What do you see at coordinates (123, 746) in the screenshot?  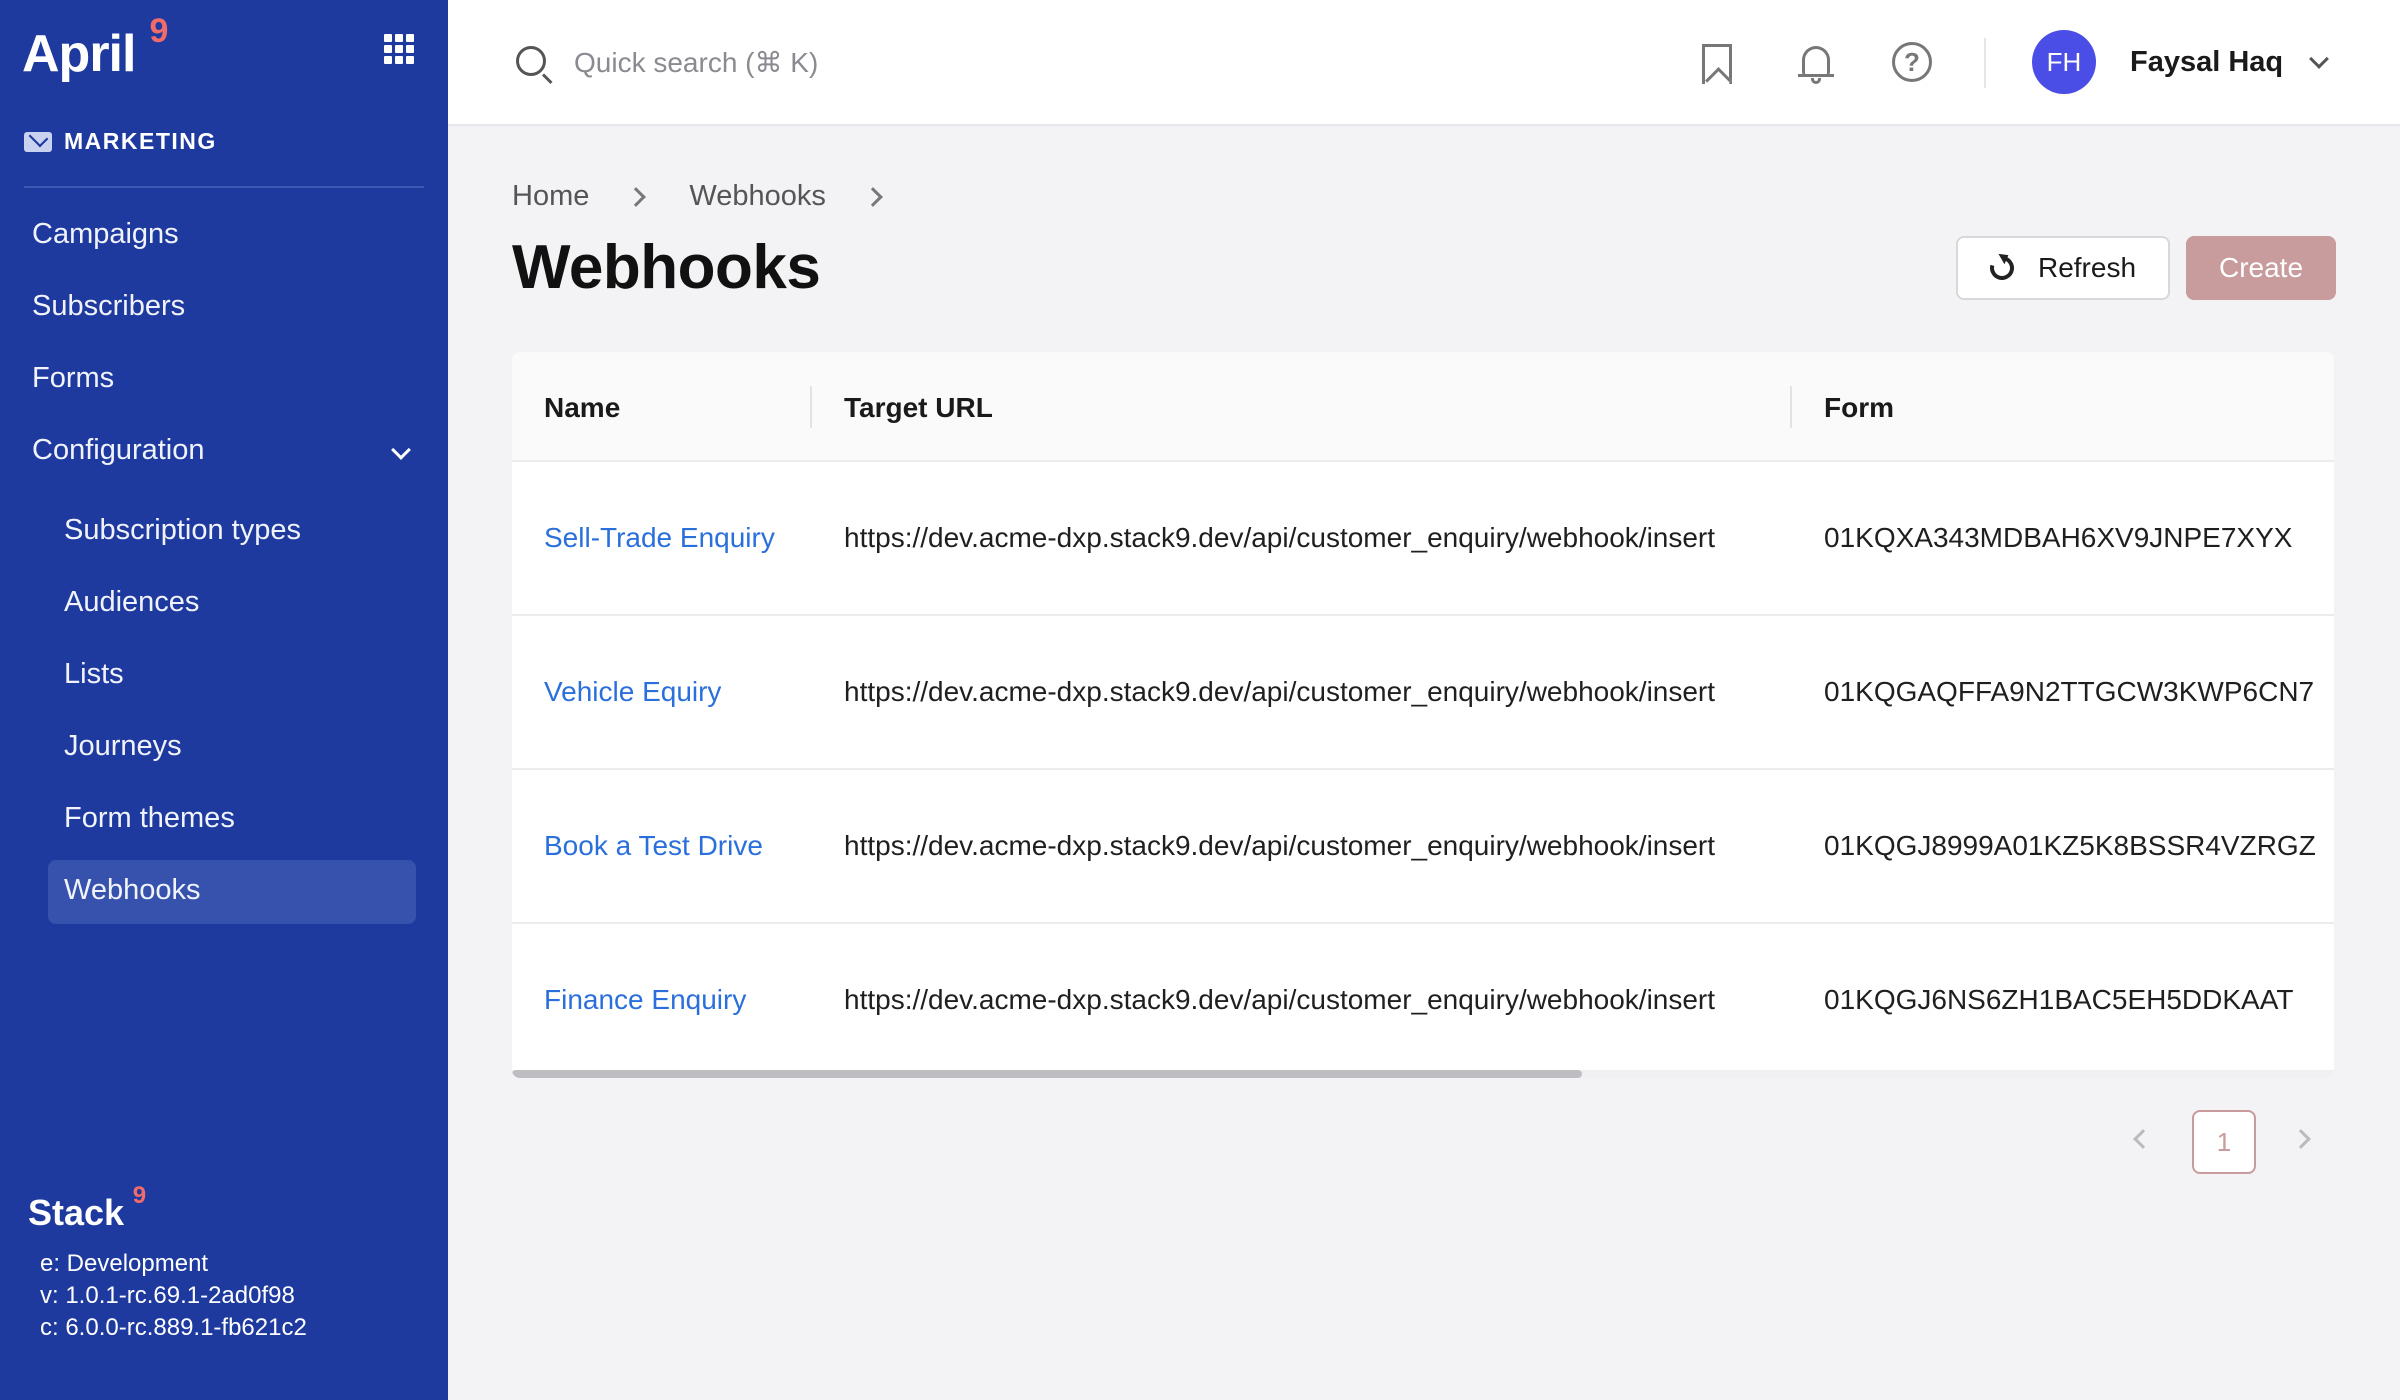 I see `sidebar-item-journeys: Journeys` at bounding box center [123, 746].